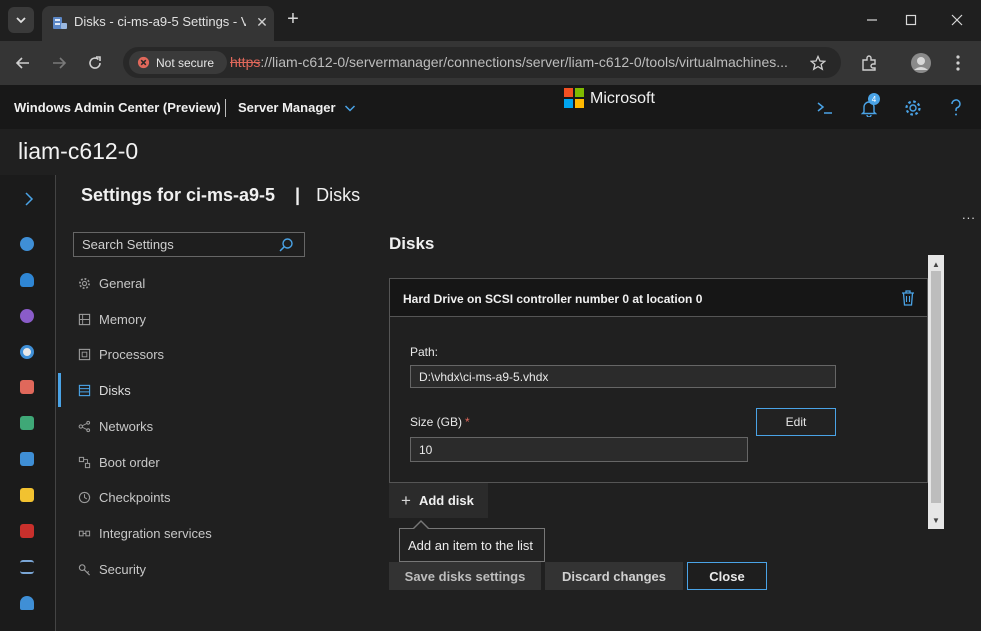 This screenshot has width=981, height=631. What do you see at coordinates (84, 426) in the screenshot?
I see `network-icon` at bounding box center [84, 426].